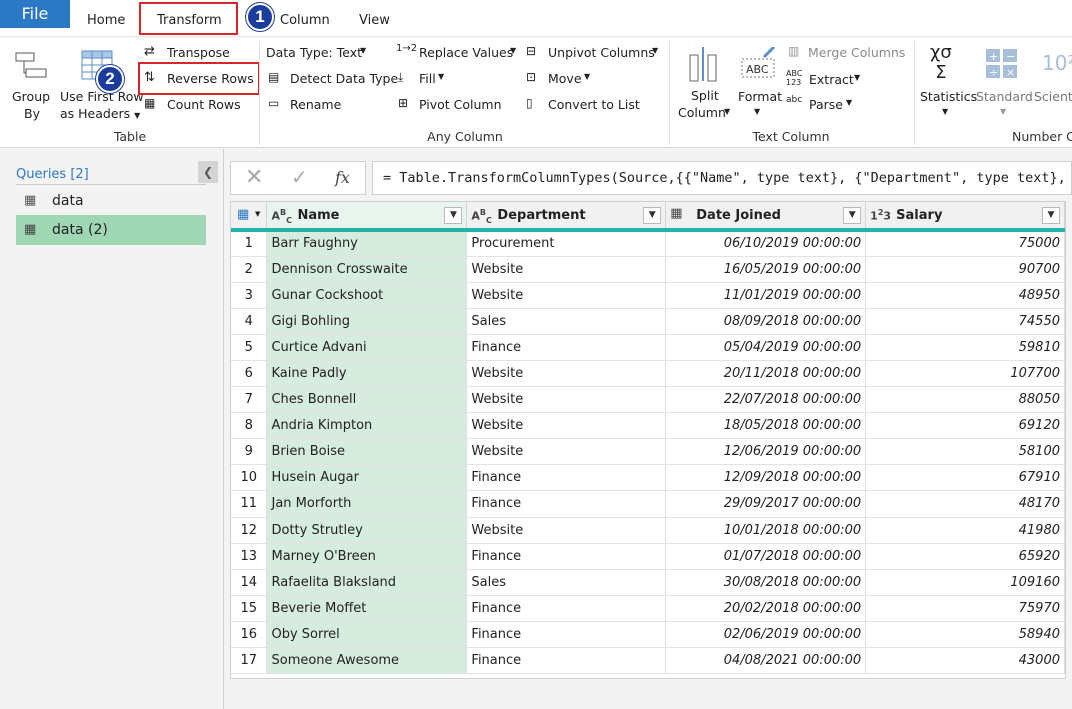 Image resolution: width=1072 pixels, height=709 pixels. I want to click on cancel-icon: ✕, so click(254, 177).